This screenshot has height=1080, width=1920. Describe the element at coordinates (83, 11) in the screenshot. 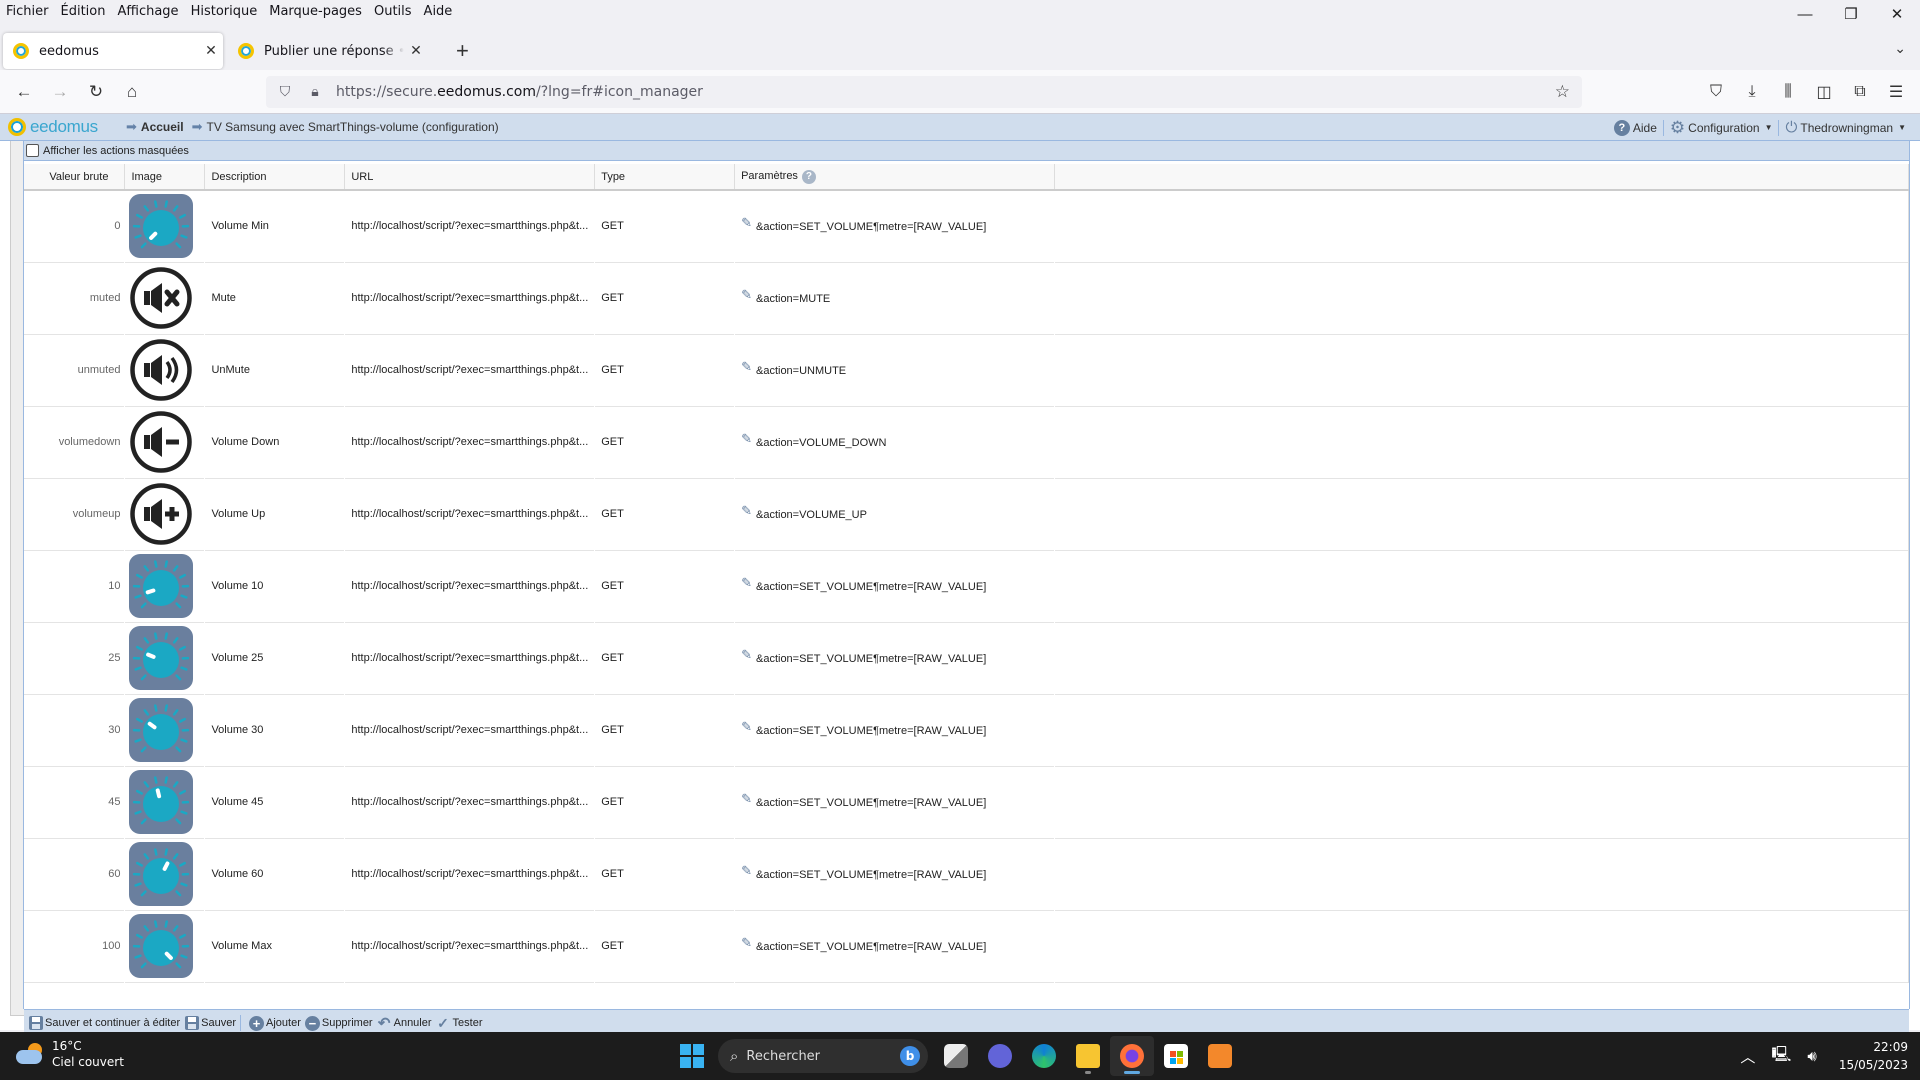

I see `menu-édition: Édition` at that location.